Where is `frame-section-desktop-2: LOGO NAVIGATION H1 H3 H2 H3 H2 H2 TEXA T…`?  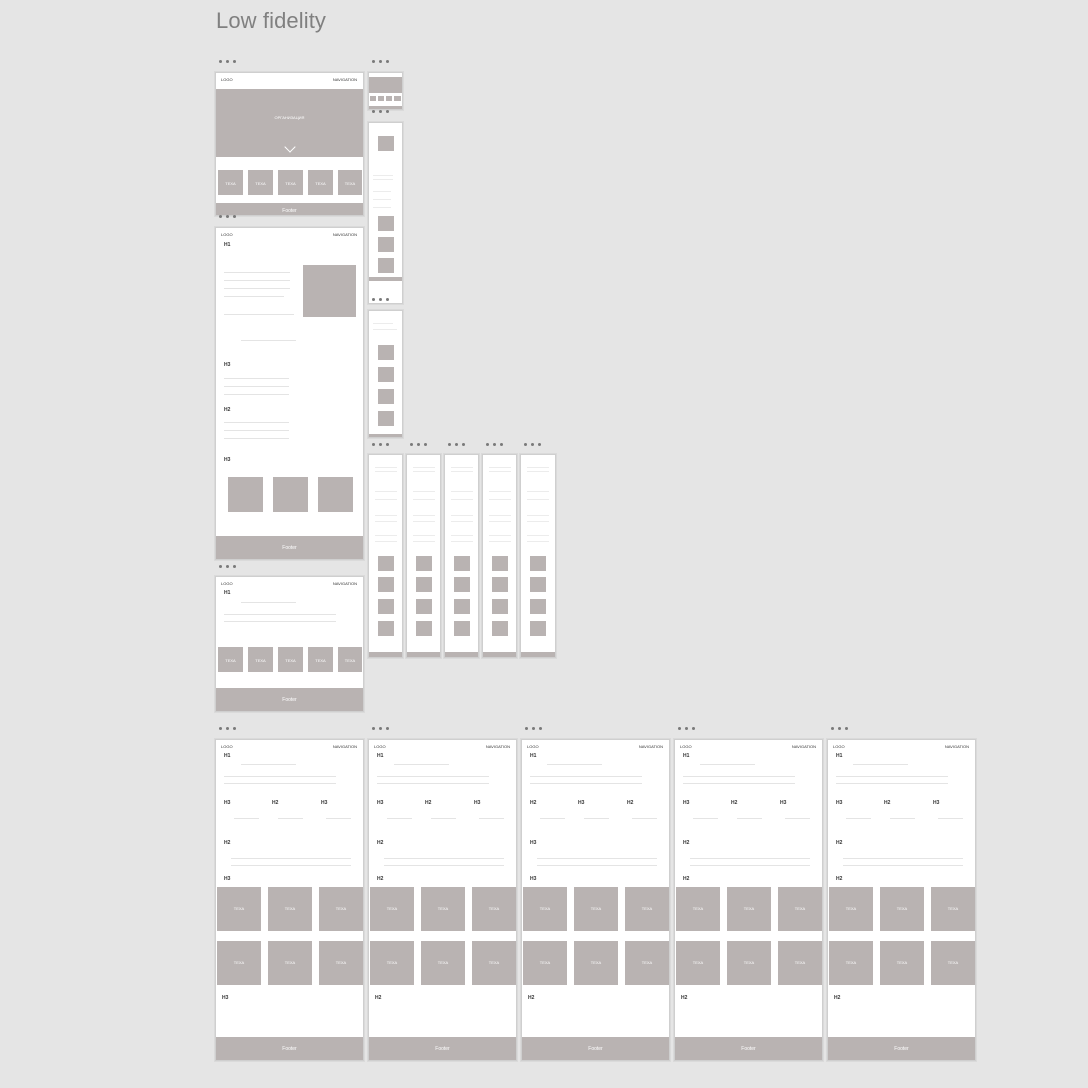
frame-section-desktop-2: LOGO NAVIGATION H1 H3 H2 H3 H2 H2 TEXA T… is located at coordinates (442, 900).